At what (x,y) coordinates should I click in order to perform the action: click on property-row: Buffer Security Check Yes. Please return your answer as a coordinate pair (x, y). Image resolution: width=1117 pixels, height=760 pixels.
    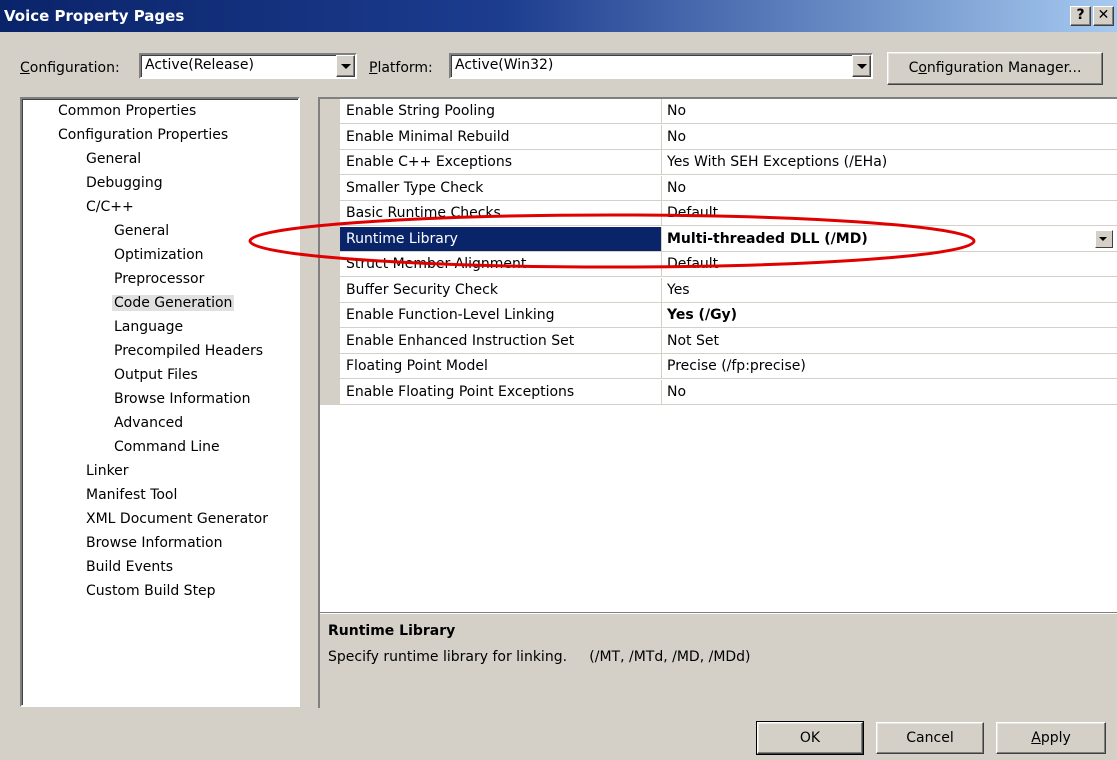
    Looking at the image, I should click on (728, 290).